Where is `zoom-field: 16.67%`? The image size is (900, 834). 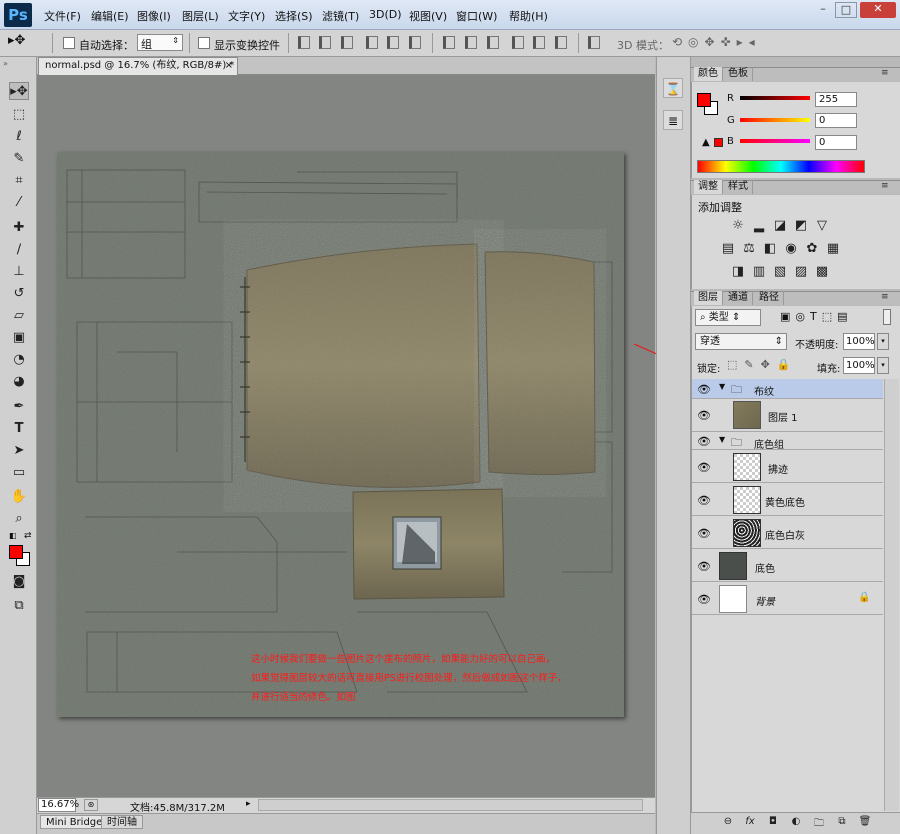
zoom-field: 16.67% is located at coordinates (58, 805).